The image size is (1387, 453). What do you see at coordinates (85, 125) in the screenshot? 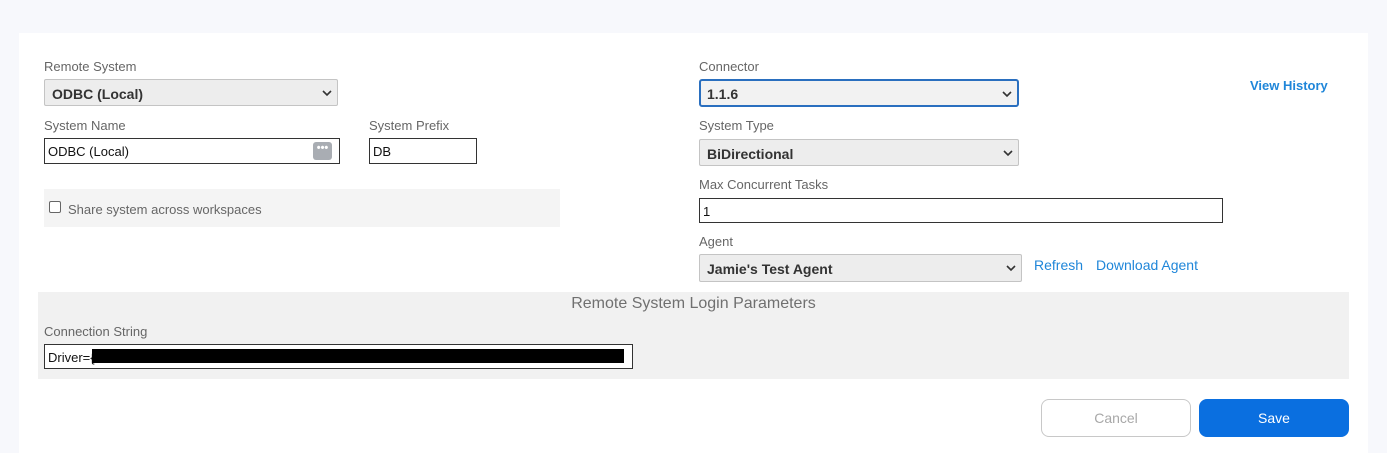
I see `system-name-label: System Name` at bounding box center [85, 125].